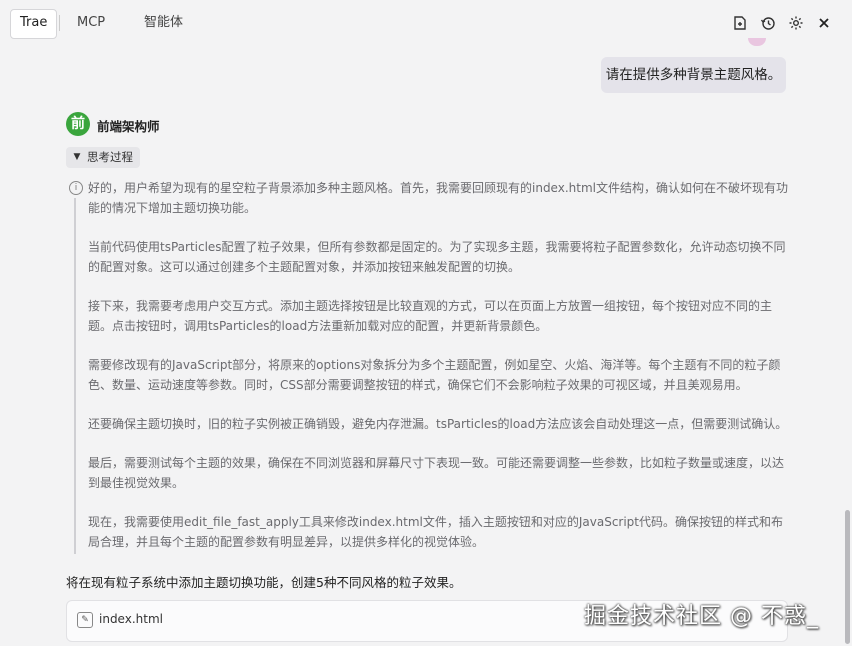 The image size is (852, 646). What do you see at coordinates (796, 23) in the screenshot?
I see `gear-icon` at bounding box center [796, 23].